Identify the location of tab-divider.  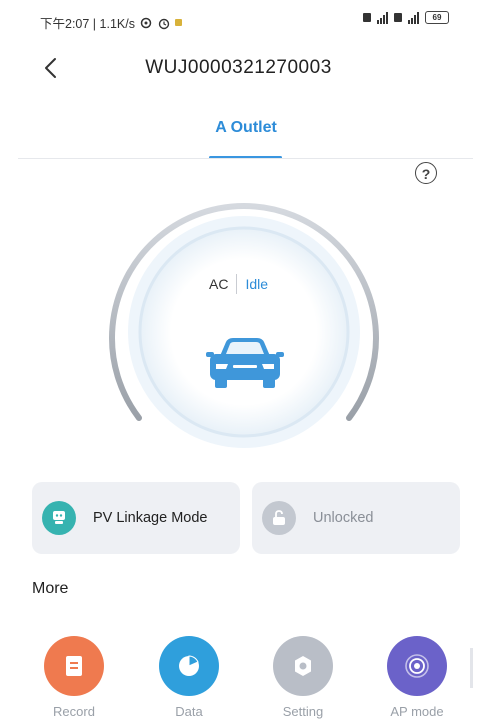
(245, 158).